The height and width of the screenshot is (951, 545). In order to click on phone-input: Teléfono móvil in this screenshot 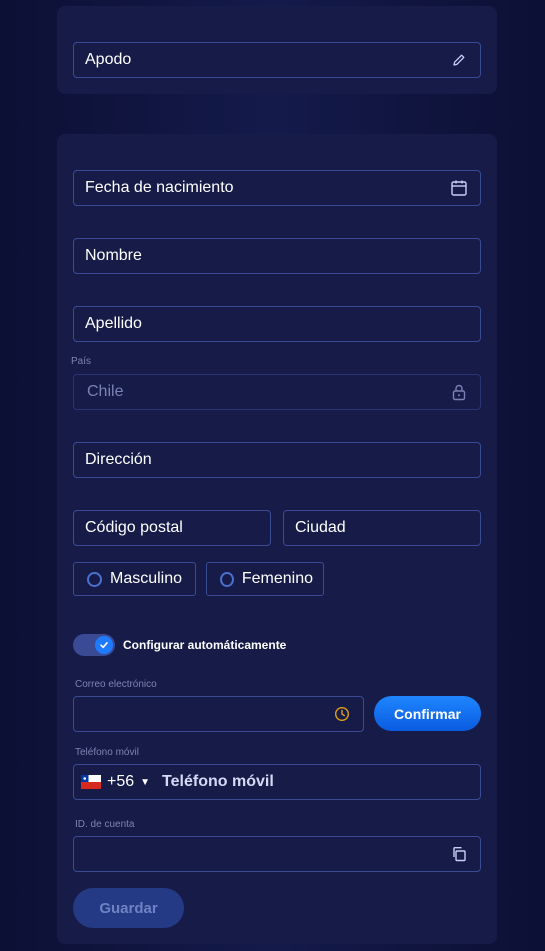, I will do `click(218, 782)`.